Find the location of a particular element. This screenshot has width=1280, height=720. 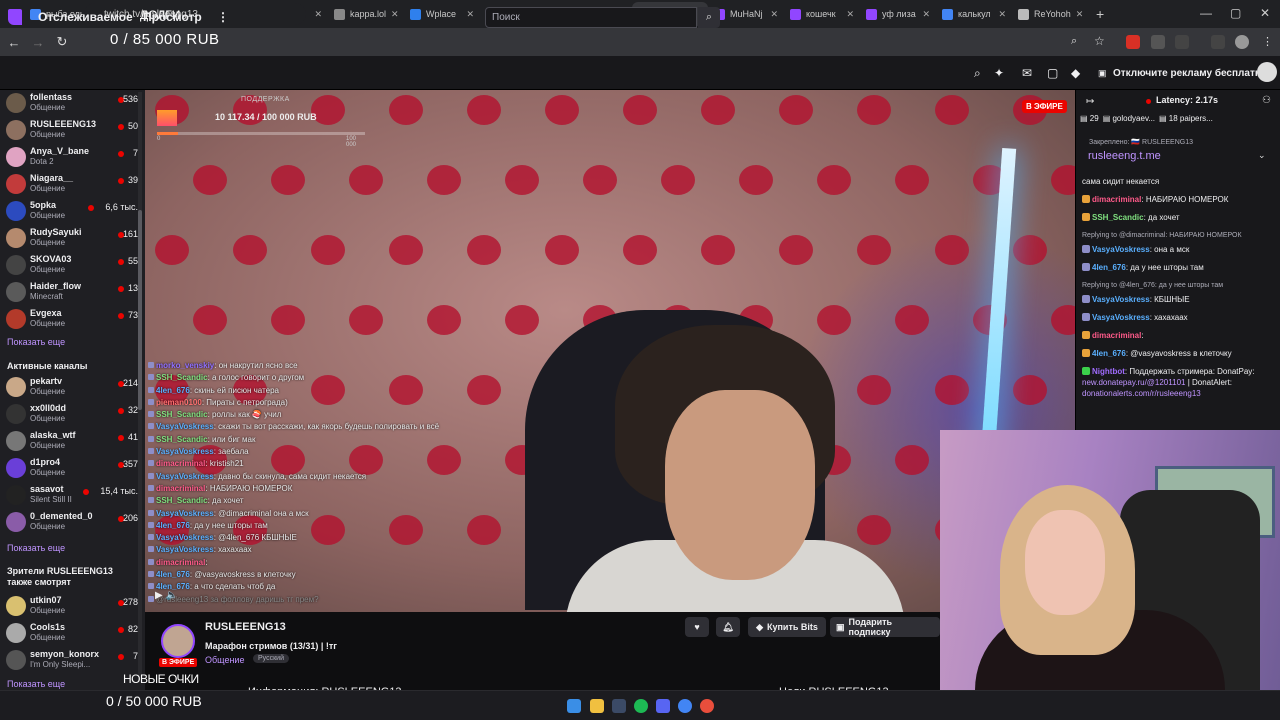

sidebar-channel: Anya_V_bane Dota 27 is located at coordinates (72, 157).